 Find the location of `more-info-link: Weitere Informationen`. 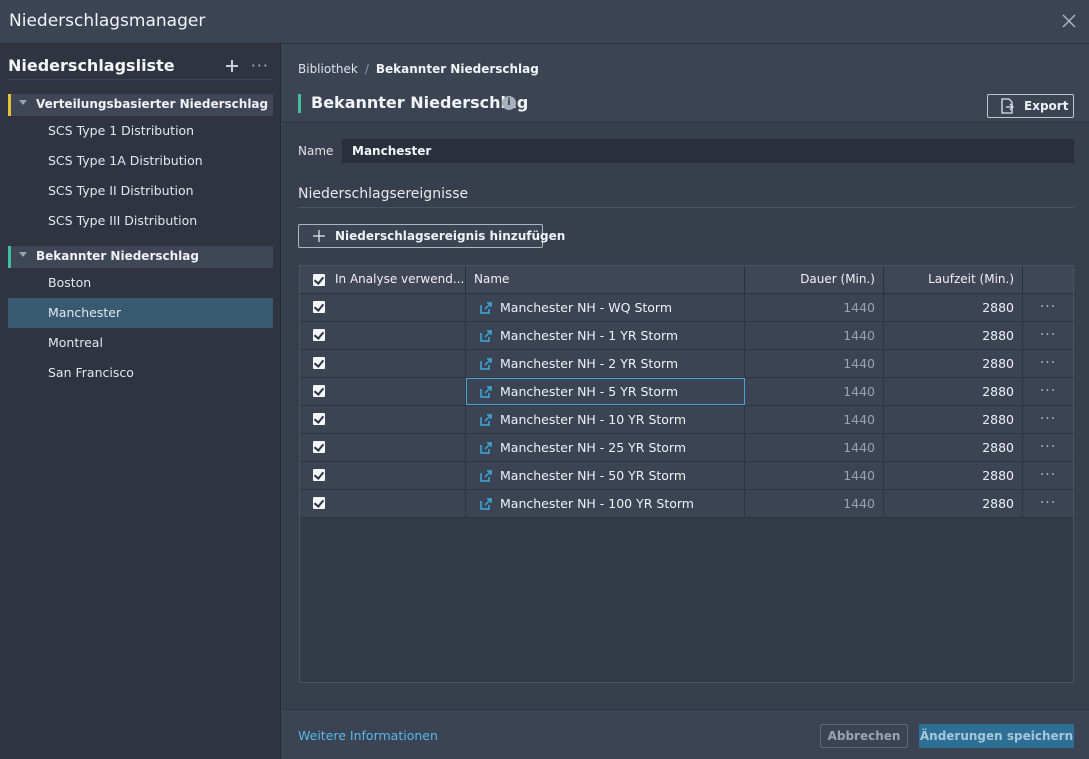

more-info-link: Weitere Informationen is located at coordinates (368, 735).